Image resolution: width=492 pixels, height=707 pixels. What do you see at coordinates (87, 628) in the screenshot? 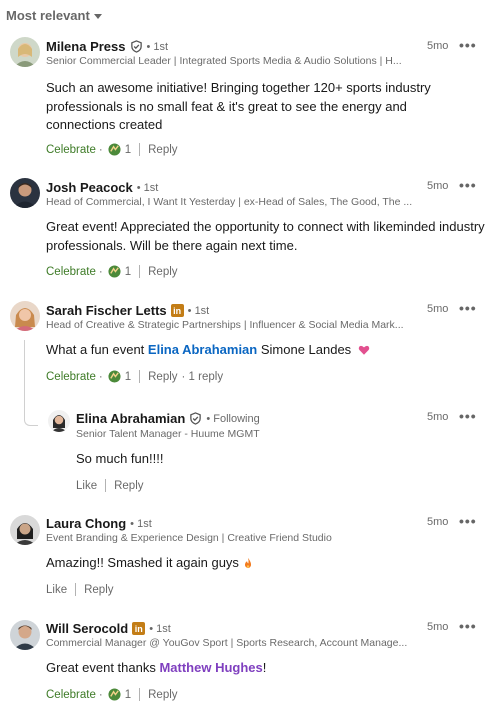
I see `commenter-name: Will Serocold` at bounding box center [87, 628].